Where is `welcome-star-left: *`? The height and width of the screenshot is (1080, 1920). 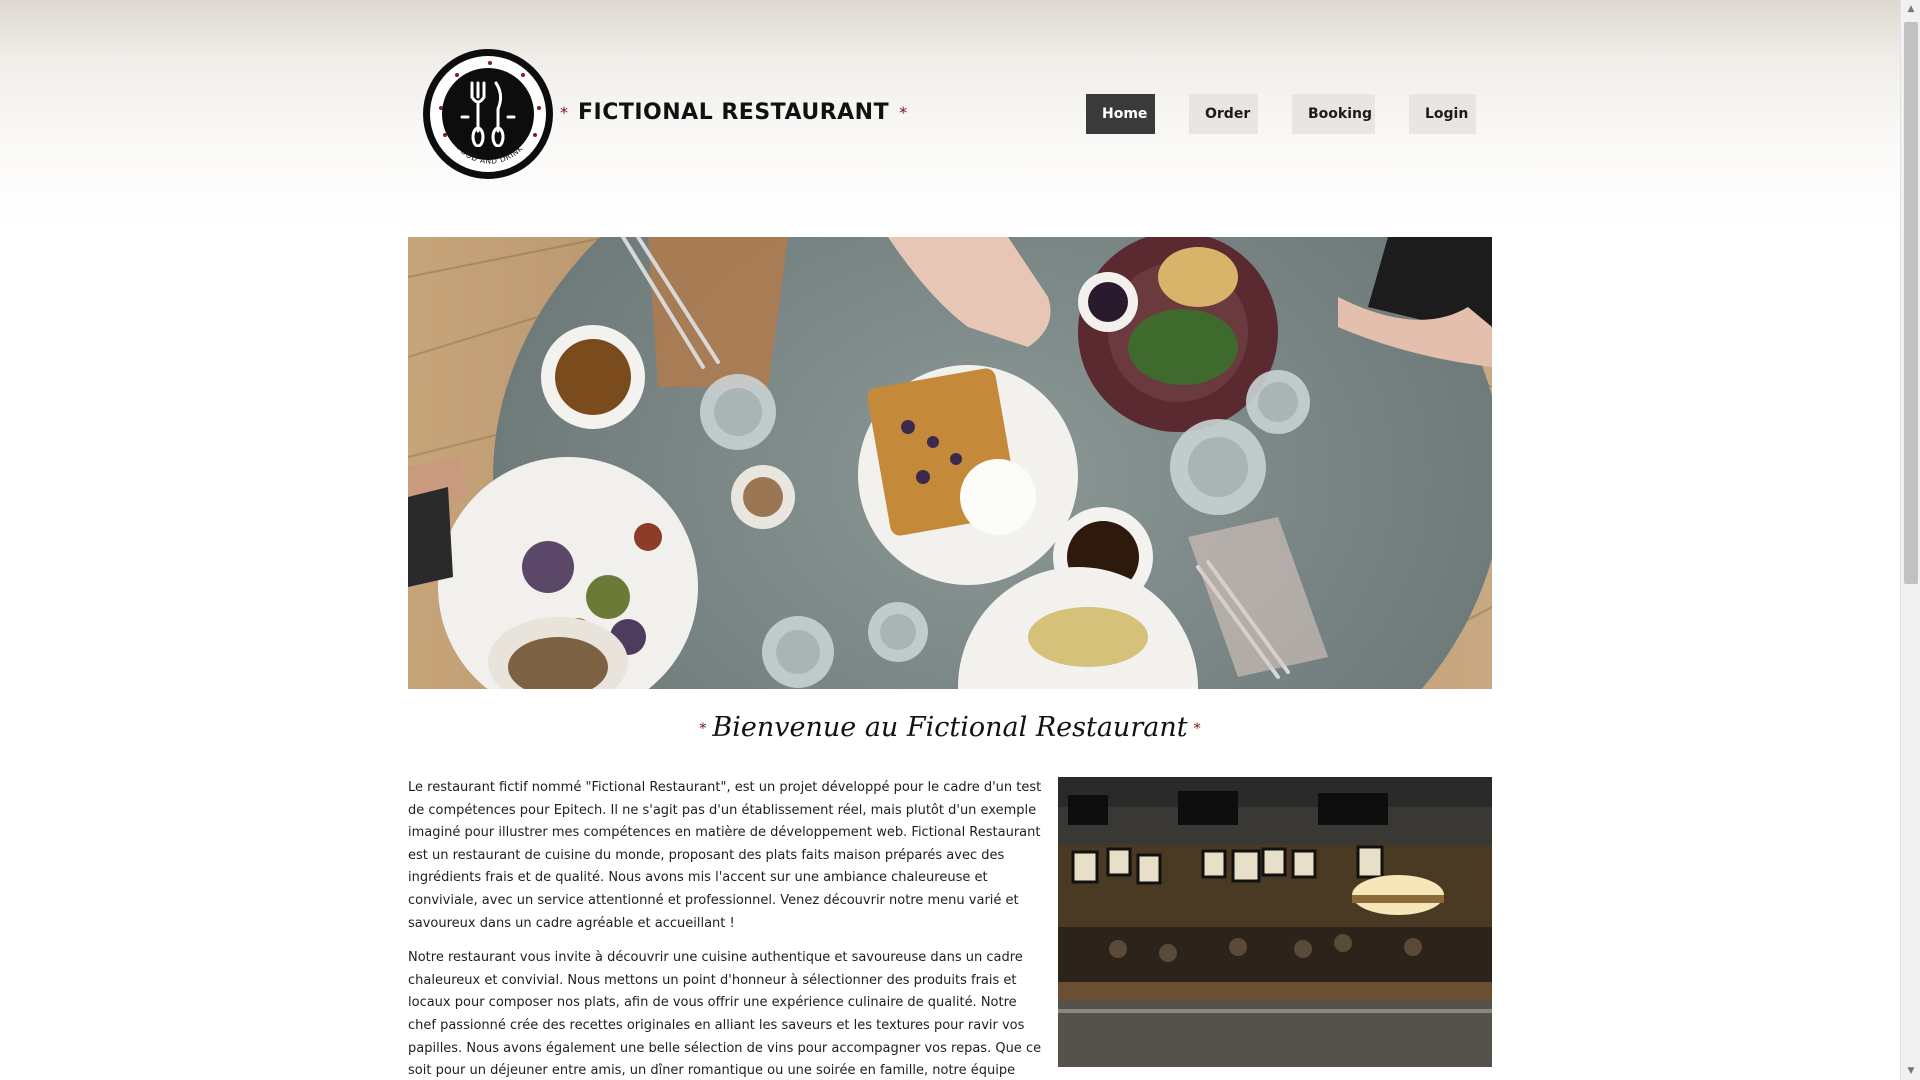
welcome-star-left: * is located at coordinates (703, 728).